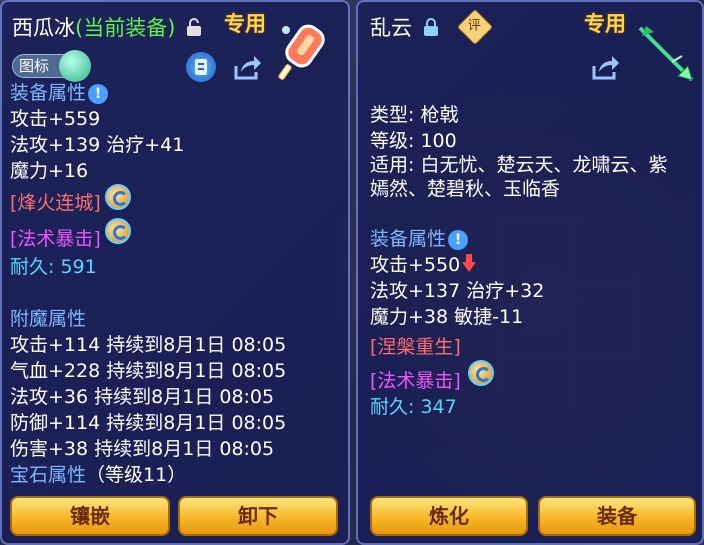 Image resolution: width=704 pixels, height=545 pixels. Describe the element at coordinates (125, 28) in the screenshot. I see `equipped-tag: (当前装备)` at that location.